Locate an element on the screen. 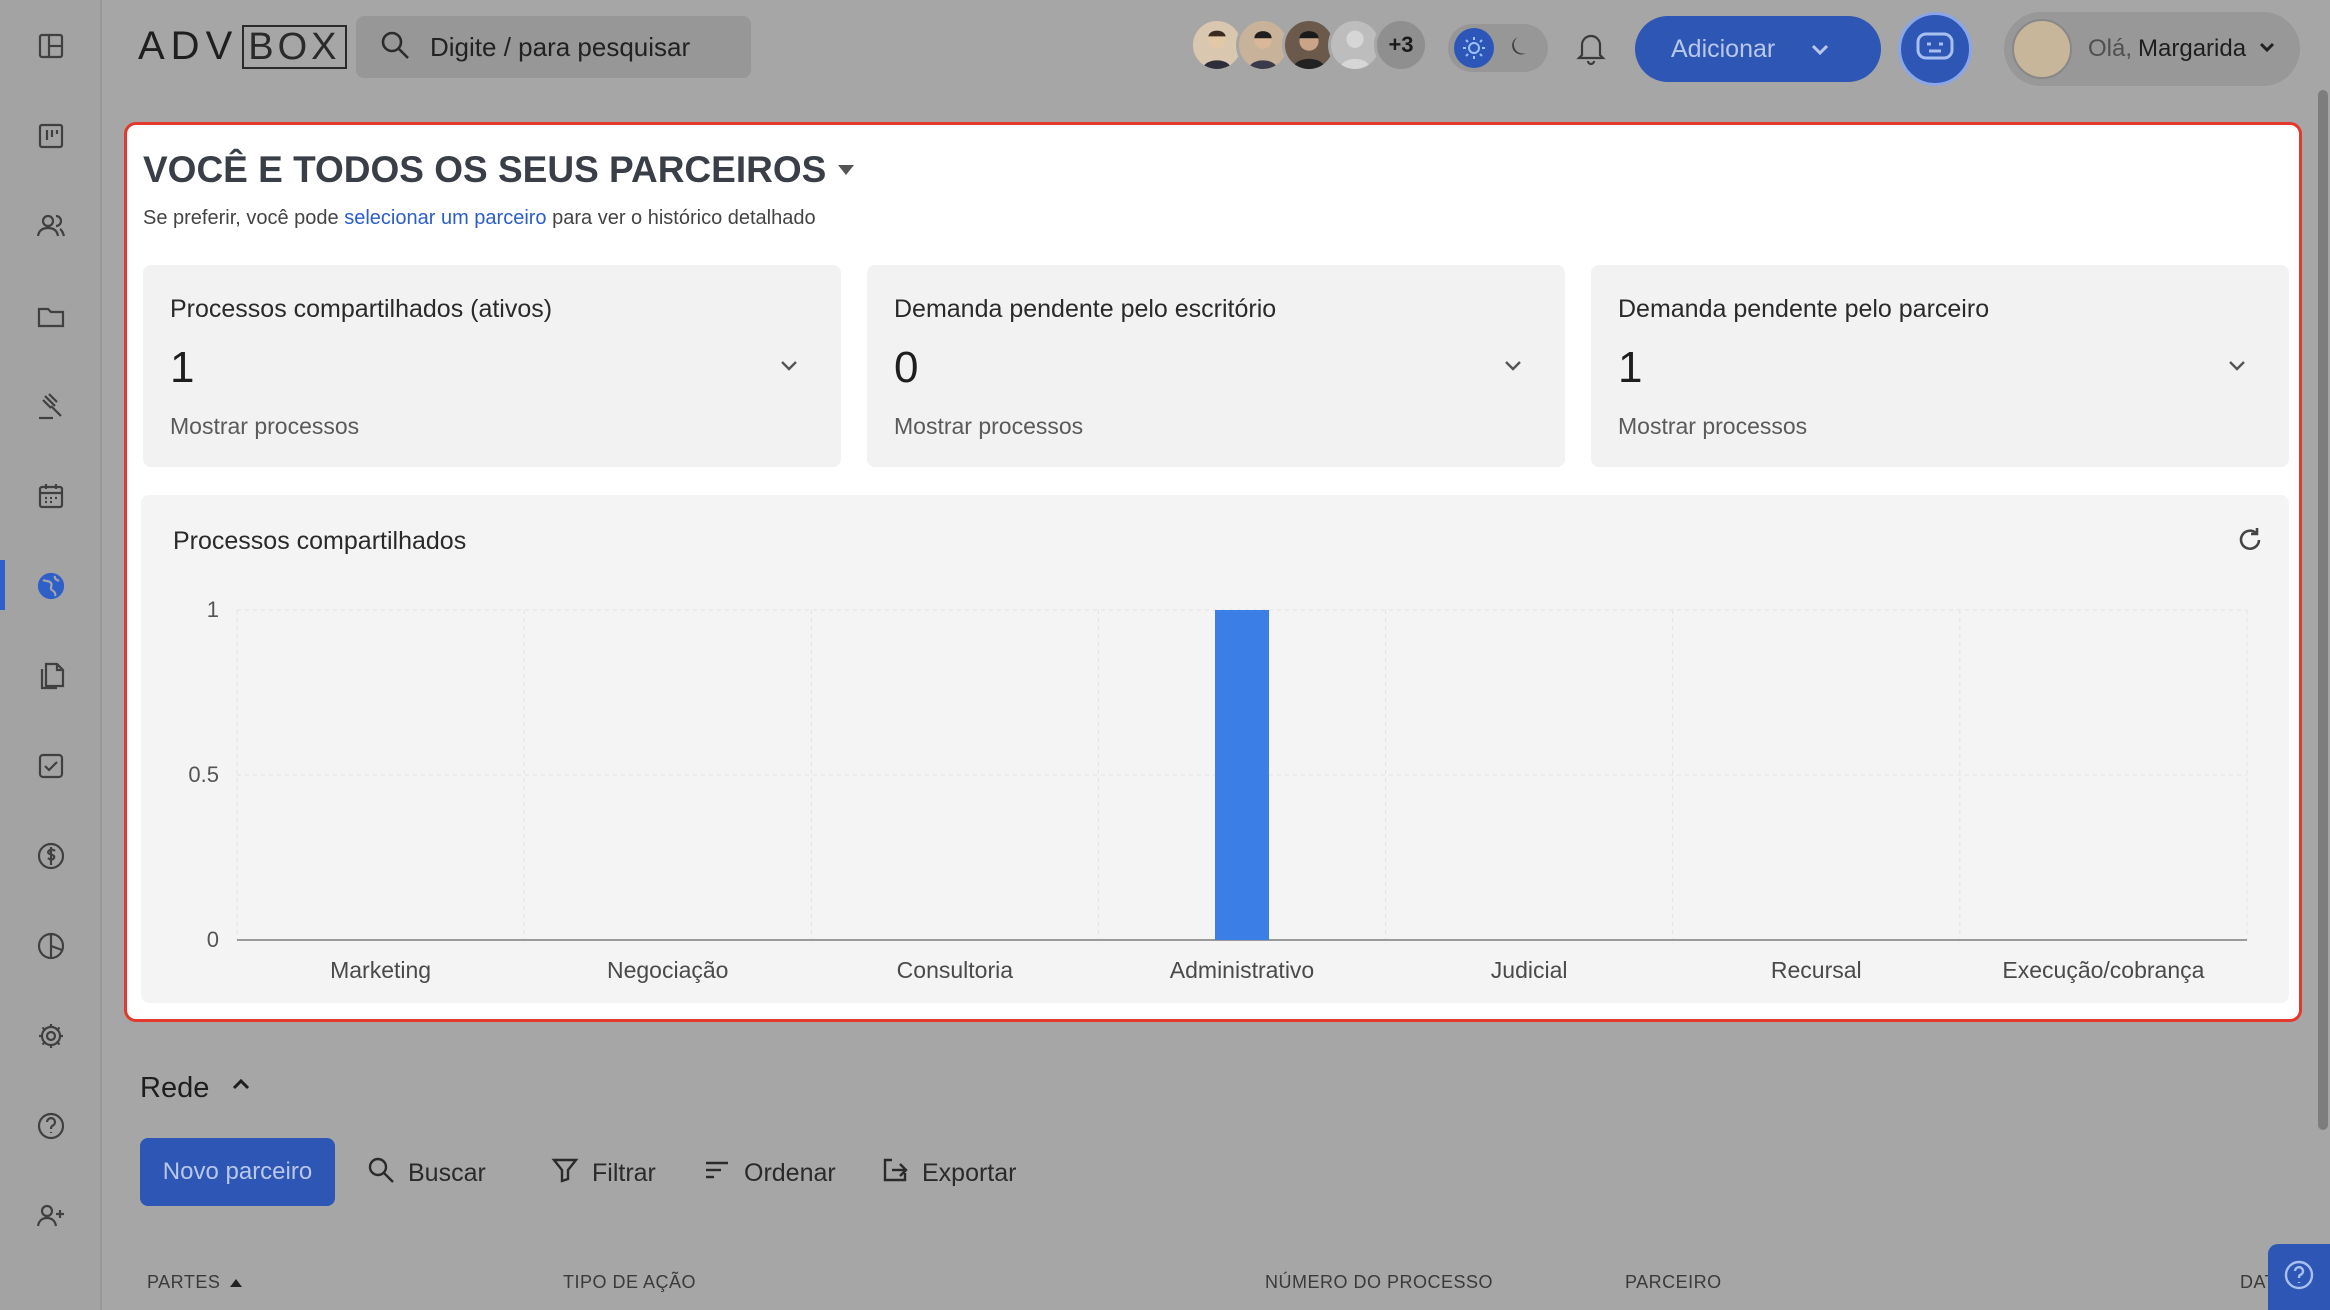 This screenshot has height=1310, width=2330. panel-title-text: VOCÊ E TODOS OS SEUS PARCEIROS is located at coordinates (485, 169).